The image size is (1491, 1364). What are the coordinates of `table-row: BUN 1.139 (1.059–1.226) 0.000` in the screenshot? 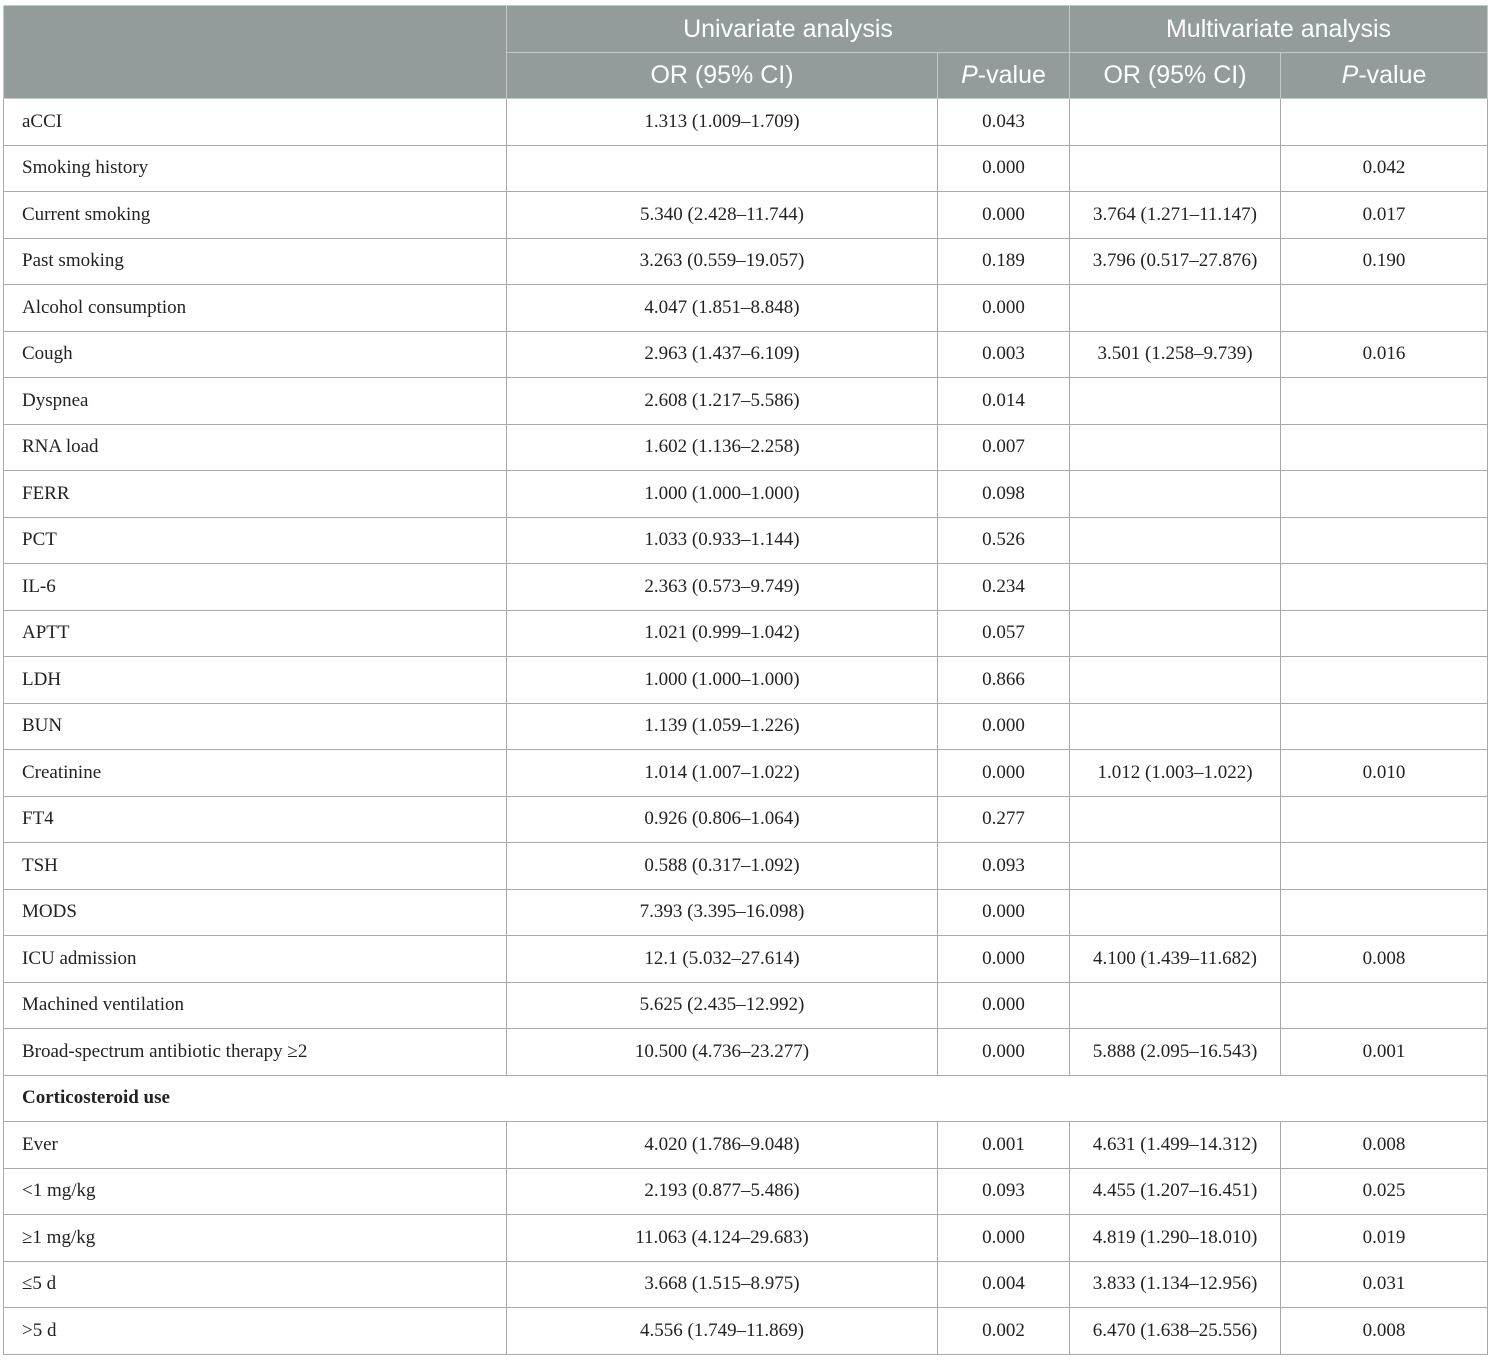 It's located at (746, 726).